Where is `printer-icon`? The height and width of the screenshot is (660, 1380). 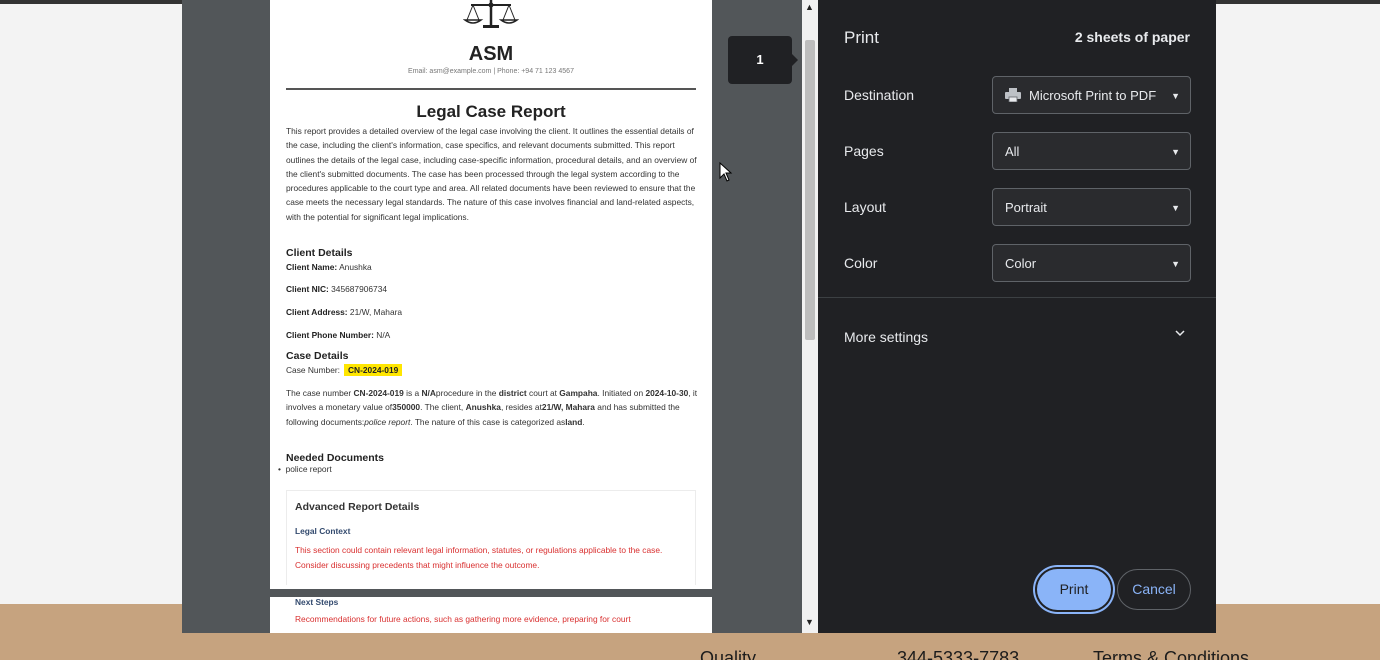
printer-icon is located at coordinates (1013, 95).